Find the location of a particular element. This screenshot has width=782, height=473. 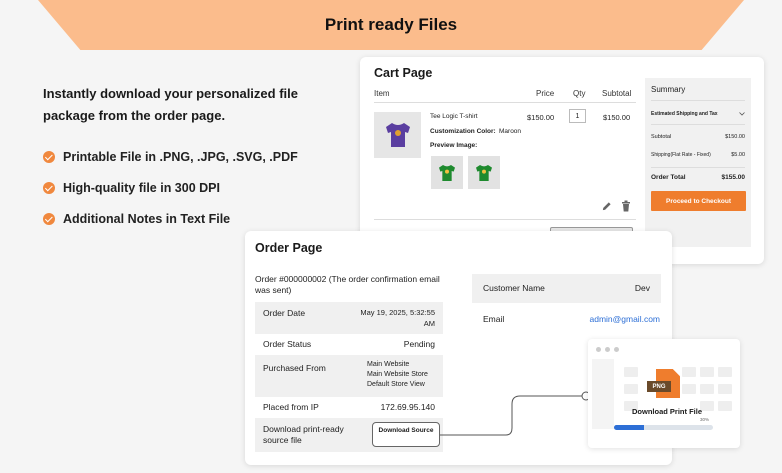

png-badge: PNG is located at coordinates (659, 386).